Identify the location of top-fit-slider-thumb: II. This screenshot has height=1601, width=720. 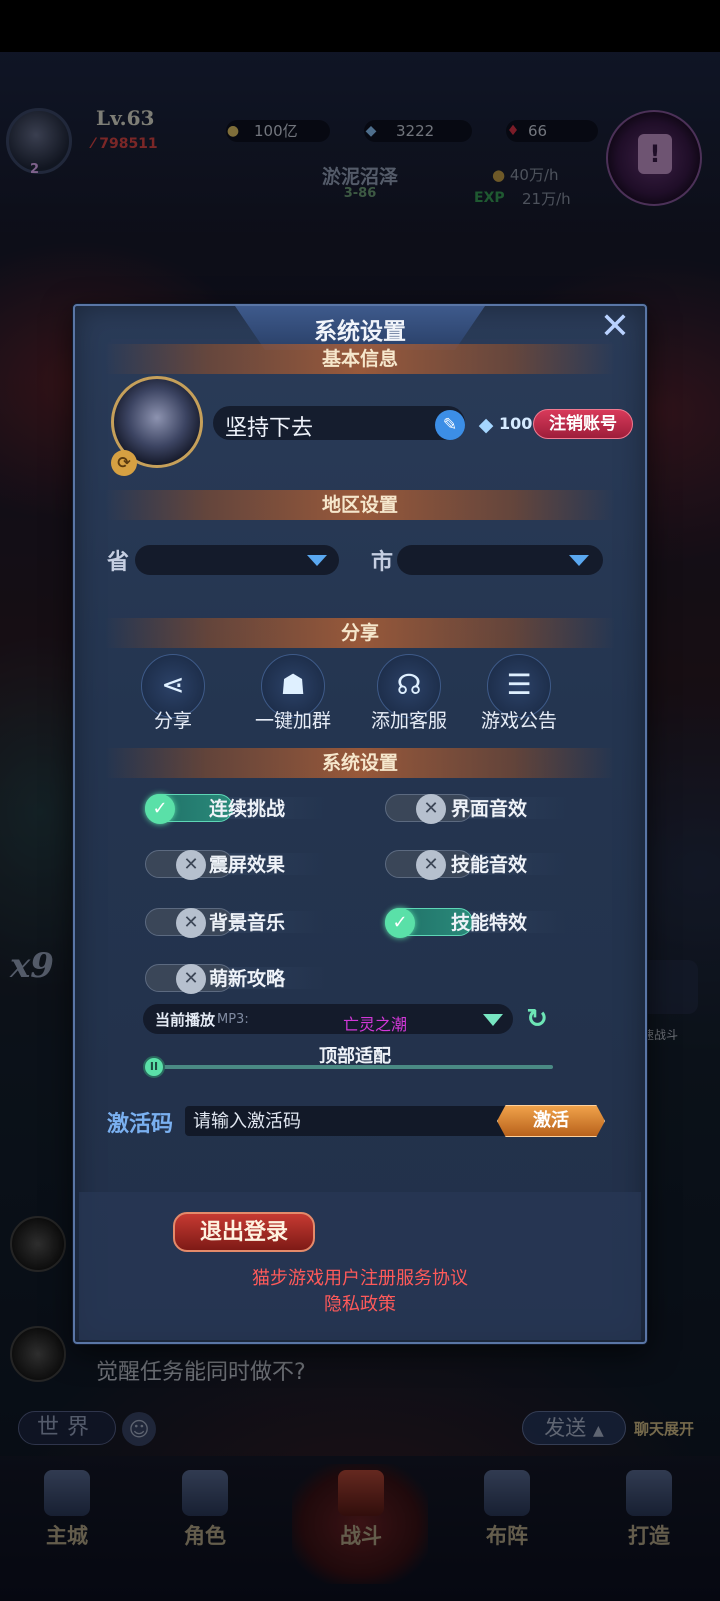
(154, 1067).